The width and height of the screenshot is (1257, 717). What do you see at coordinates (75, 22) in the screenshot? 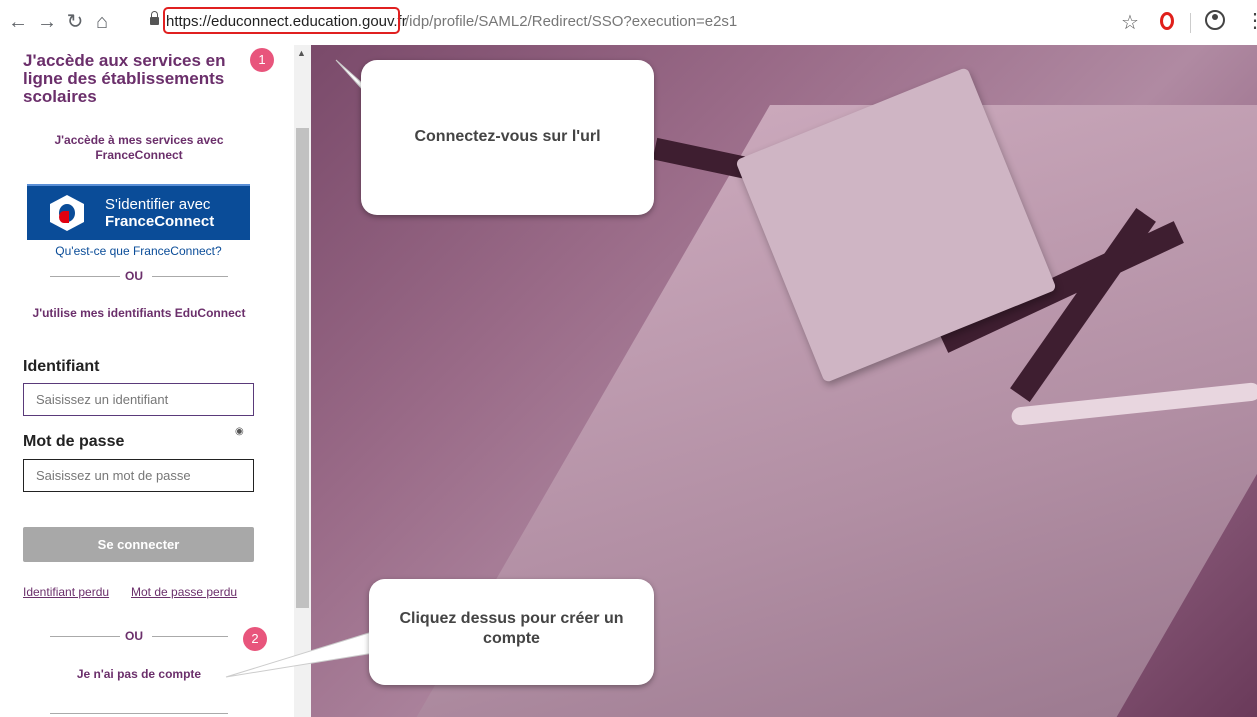
I see `reload-icon: ↻` at bounding box center [75, 22].